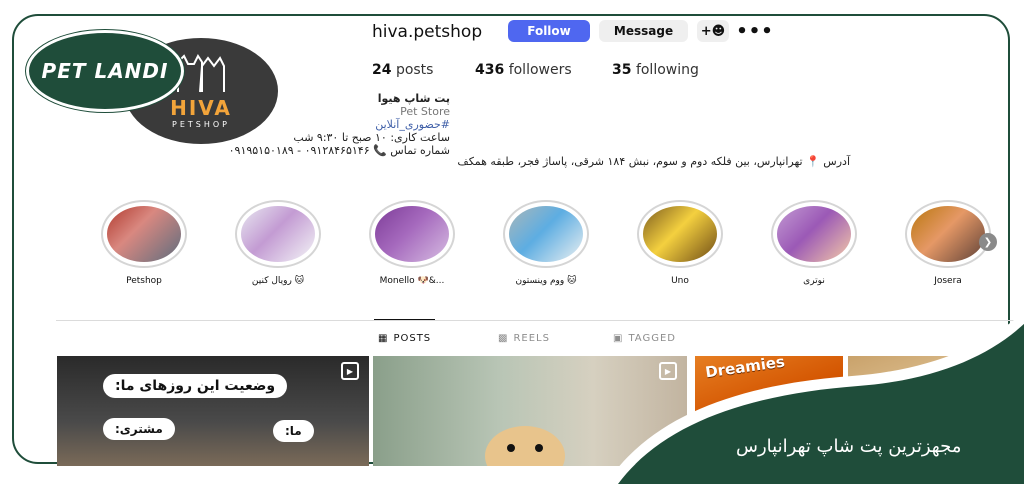  What do you see at coordinates (549, 31) in the screenshot?
I see `follow-button: Follow` at bounding box center [549, 31].